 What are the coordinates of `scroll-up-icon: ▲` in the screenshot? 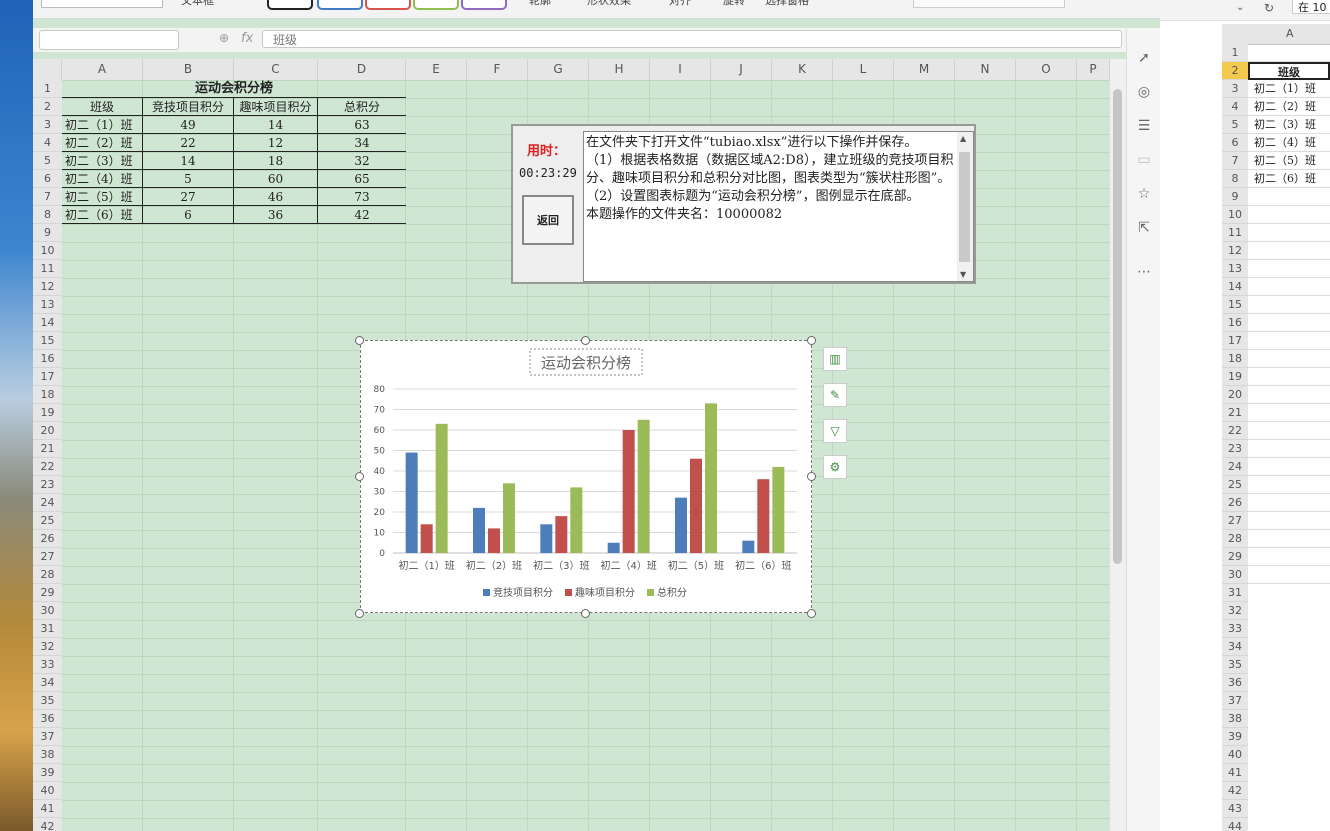 It's located at (963, 138).